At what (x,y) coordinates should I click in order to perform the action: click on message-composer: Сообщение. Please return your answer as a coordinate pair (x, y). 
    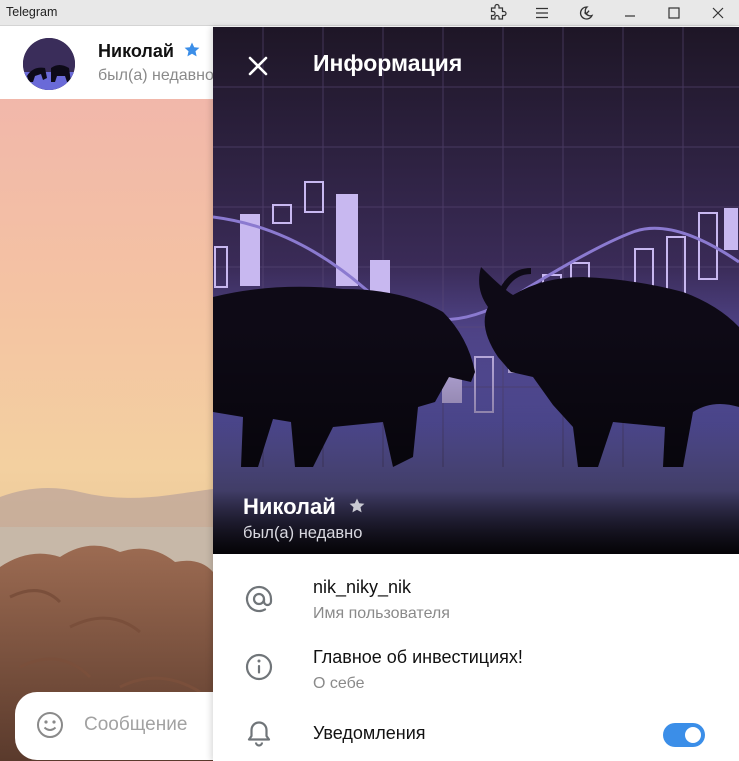
    Looking at the image, I should click on (114, 726).